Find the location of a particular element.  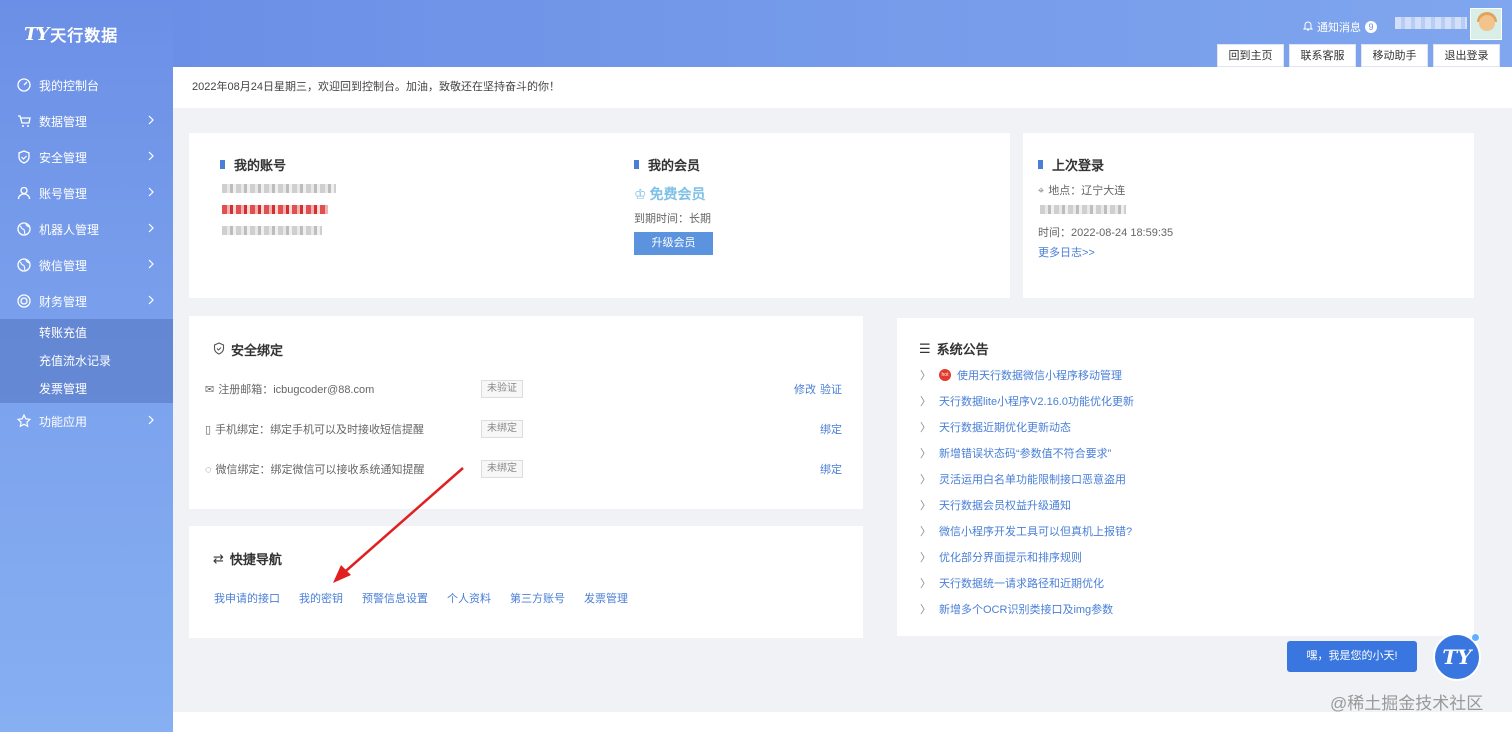

phone-binding-row: ▯ 手机绑定：绑定手机可以及时接收短信提醒 is located at coordinates (315, 430).